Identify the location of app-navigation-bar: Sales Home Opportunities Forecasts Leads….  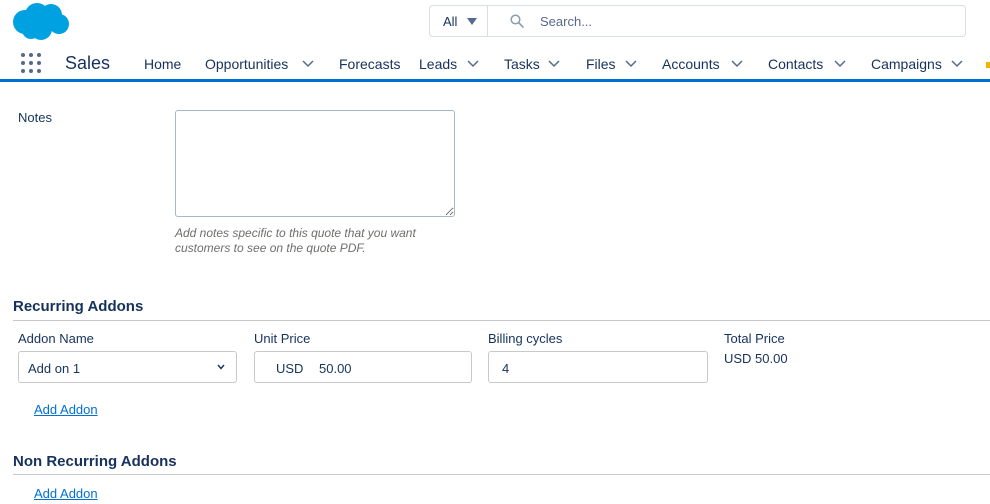
(495, 63).